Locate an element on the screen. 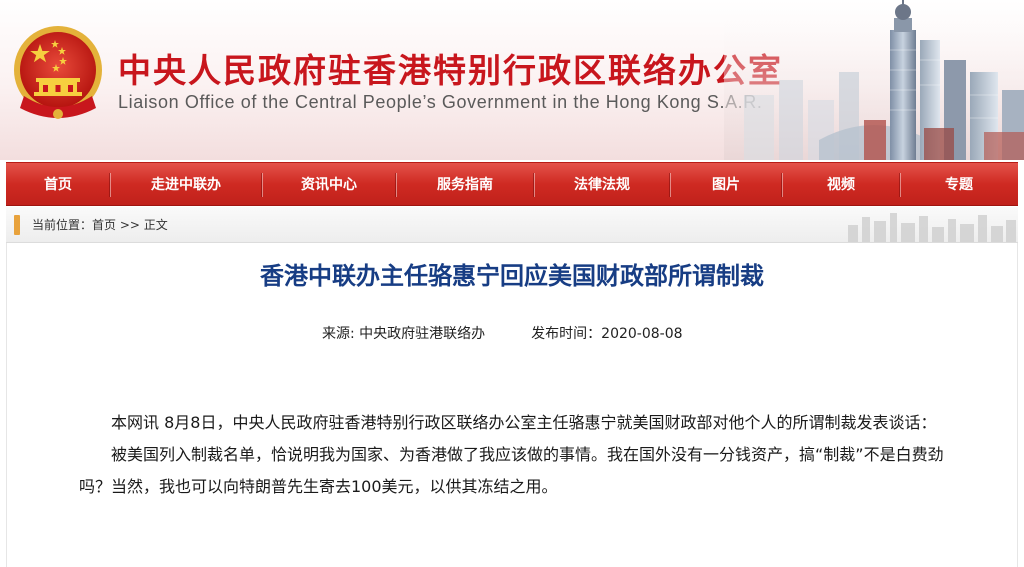 The width and height of the screenshot is (1024, 567). nav-item-laws: 法律法规 is located at coordinates (602, 184).